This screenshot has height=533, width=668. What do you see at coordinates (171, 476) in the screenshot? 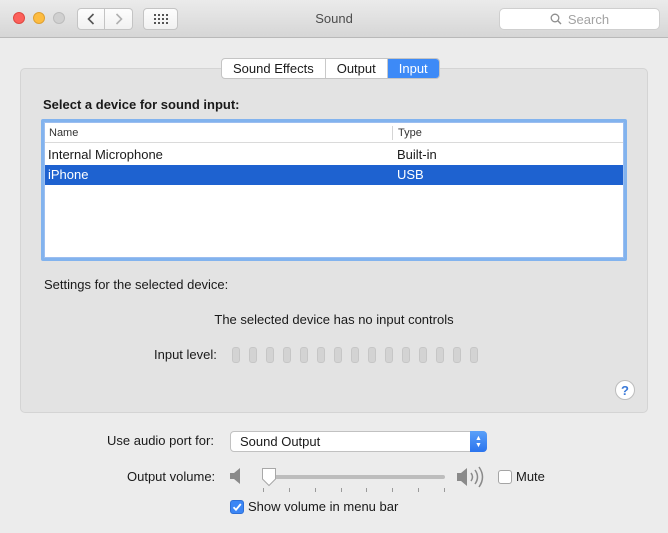
I see `output-volume-label: Output volume:` at bounding box center [171, 476].